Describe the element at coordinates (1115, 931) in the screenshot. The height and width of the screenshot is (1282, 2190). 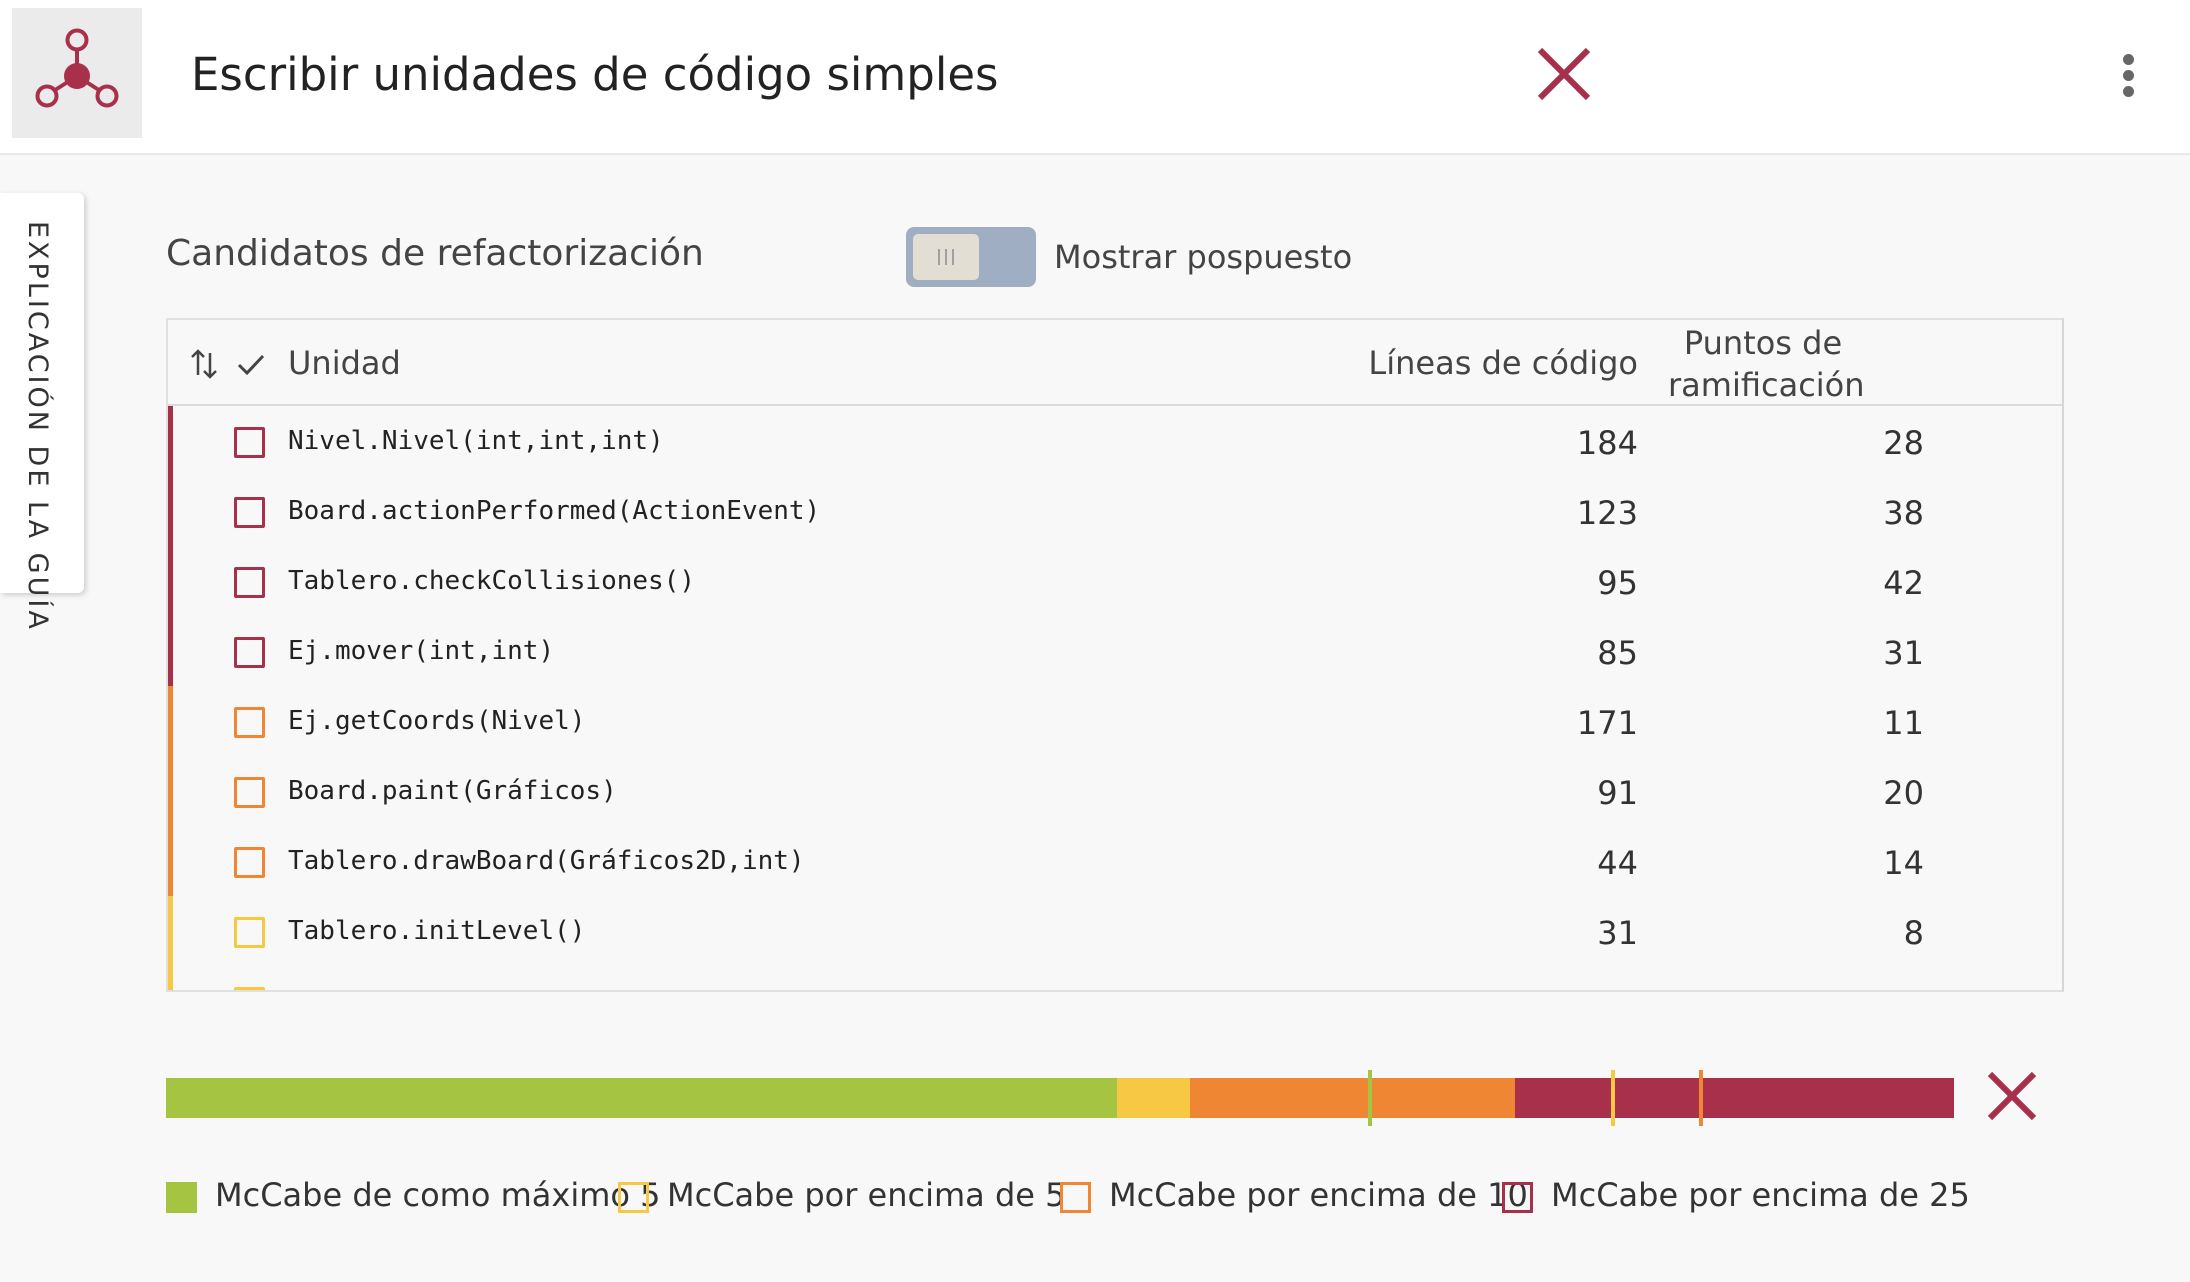
I see `table-row: Tablero.initLevel() 31 8` at that location.